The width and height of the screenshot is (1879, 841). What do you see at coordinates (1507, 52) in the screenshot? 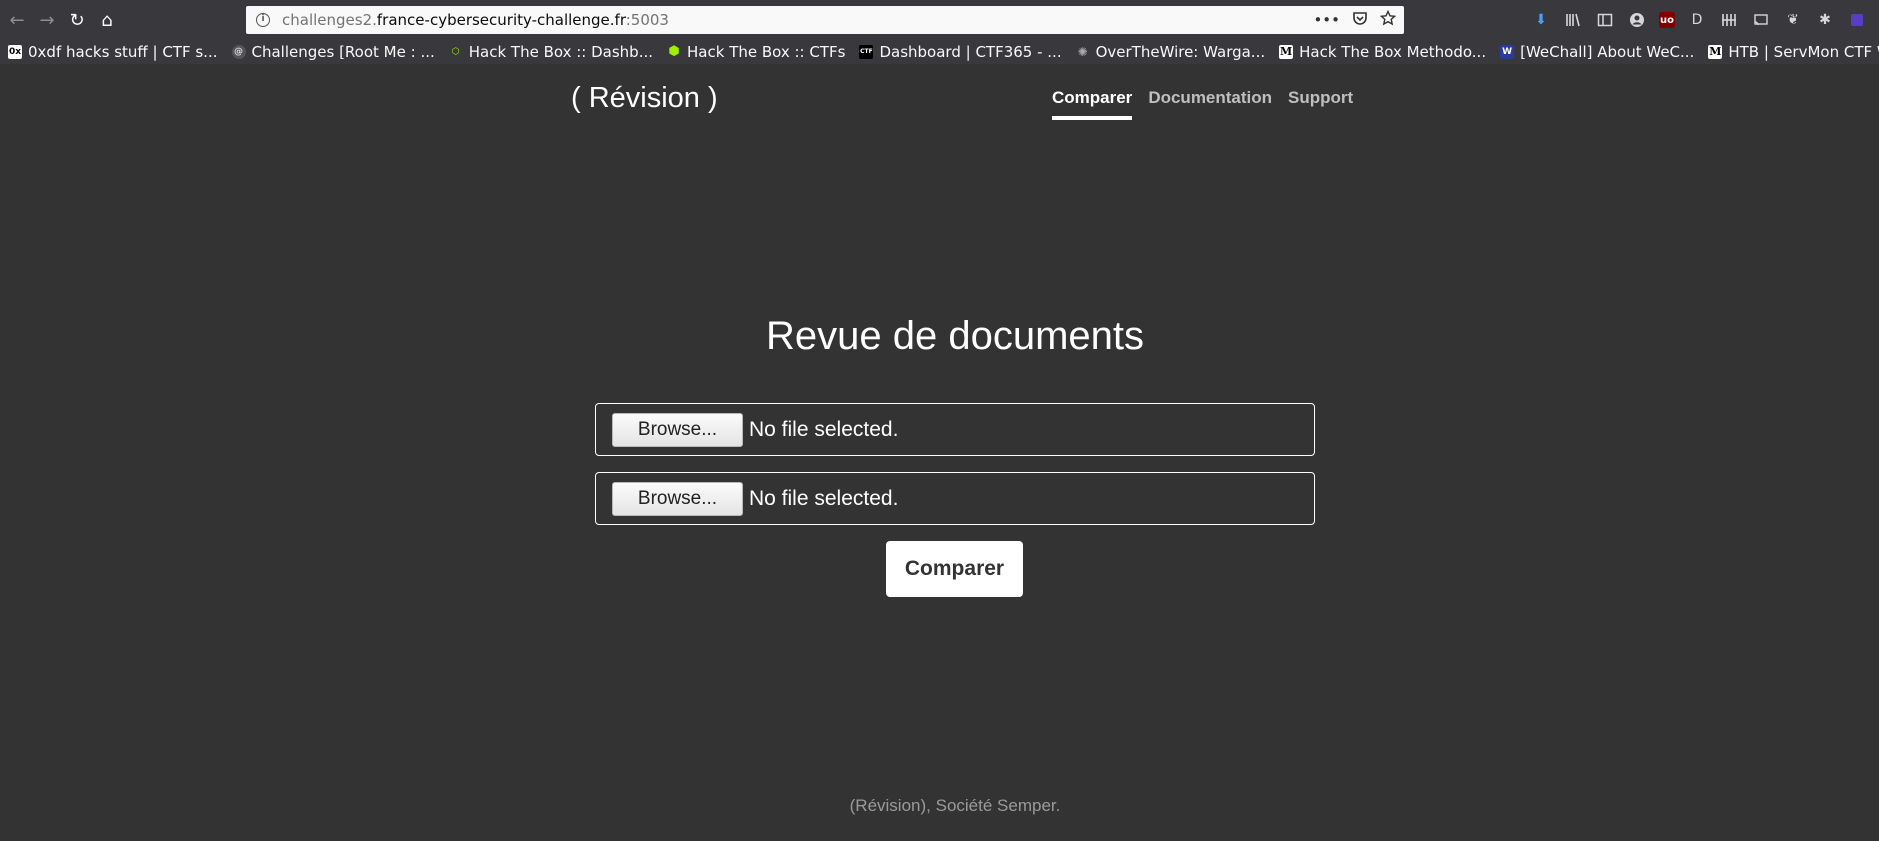
I see `wechall-icon: W` at bounding box center [1507, 52].